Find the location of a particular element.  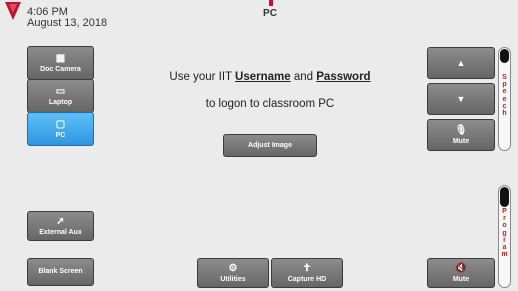

speaker-mute-icon: 🔇 is located at coordinates (461, 268).